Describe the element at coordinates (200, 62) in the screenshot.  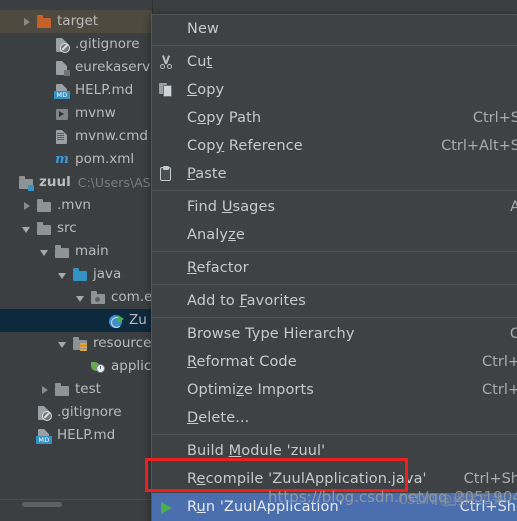
I see `menu-item-label: Cut` at that location.